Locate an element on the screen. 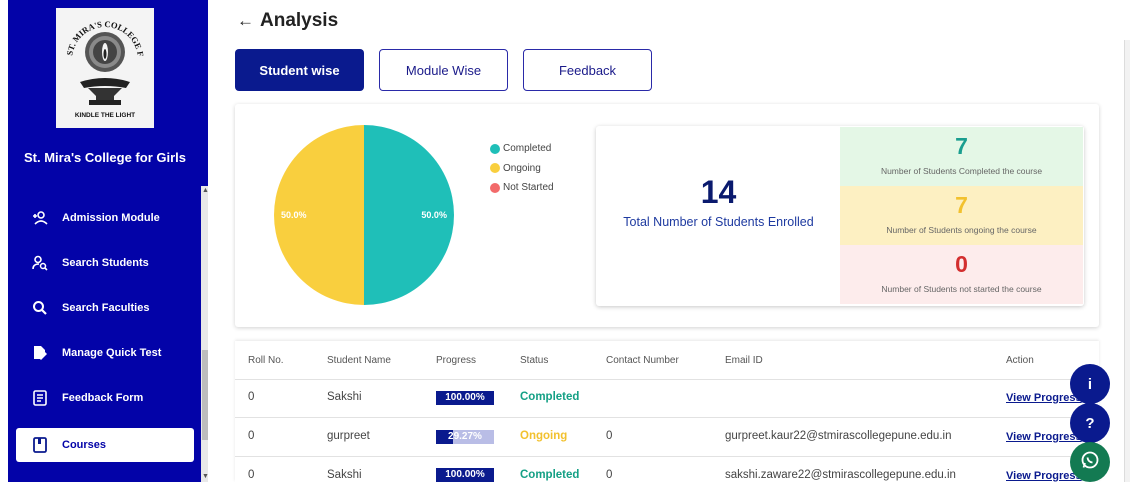  column-header-email: Email ID is located at coordinates (744, 360).